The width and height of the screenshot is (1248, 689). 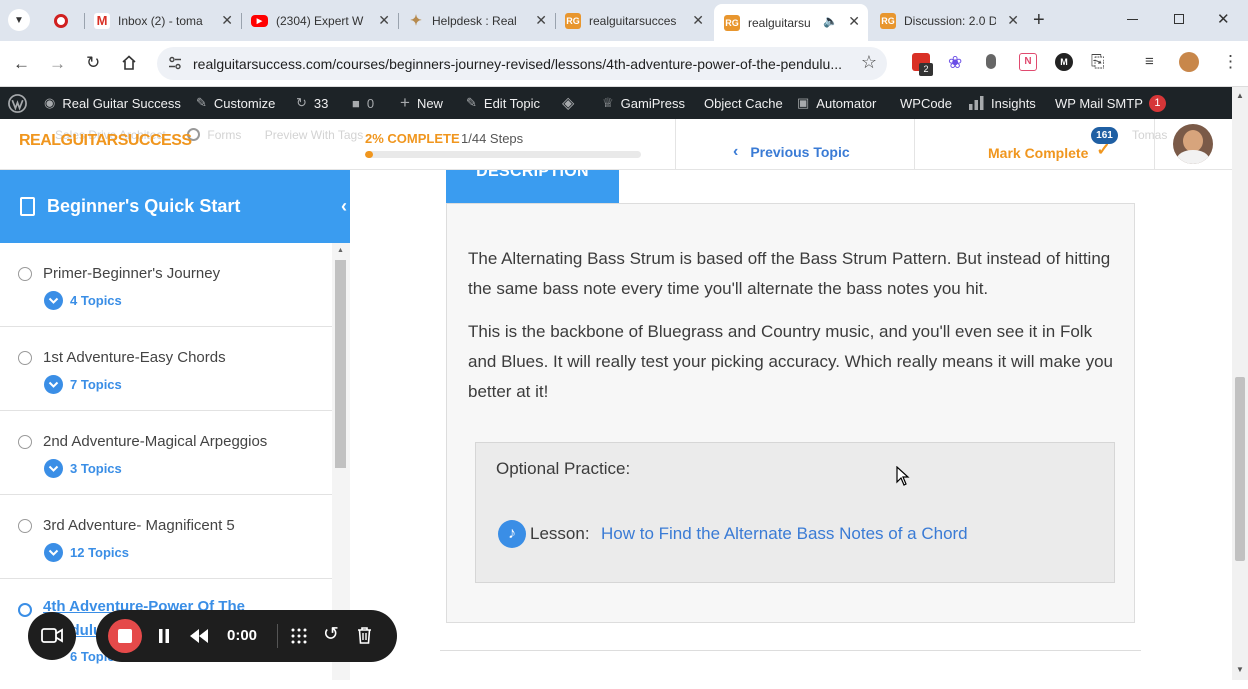 I want to click on sidebar-title: Beginner's Quick Start, so click(x=144, y=206).